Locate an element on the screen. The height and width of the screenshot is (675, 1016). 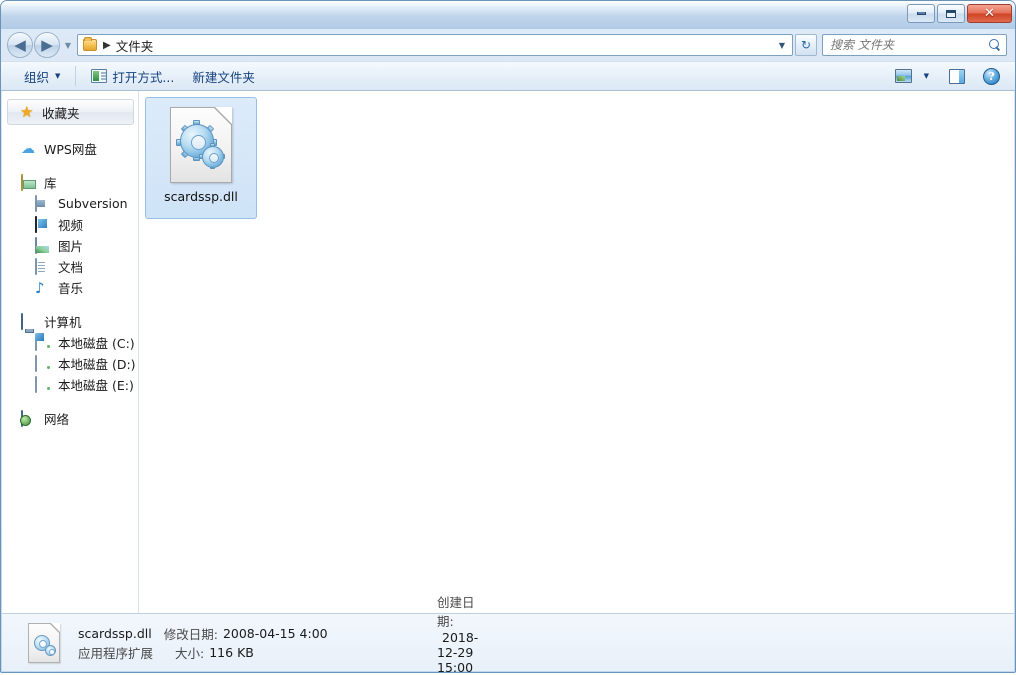
sidebar-item-label: 本地磁盘 (C:) is located at coordinates (96, 343).